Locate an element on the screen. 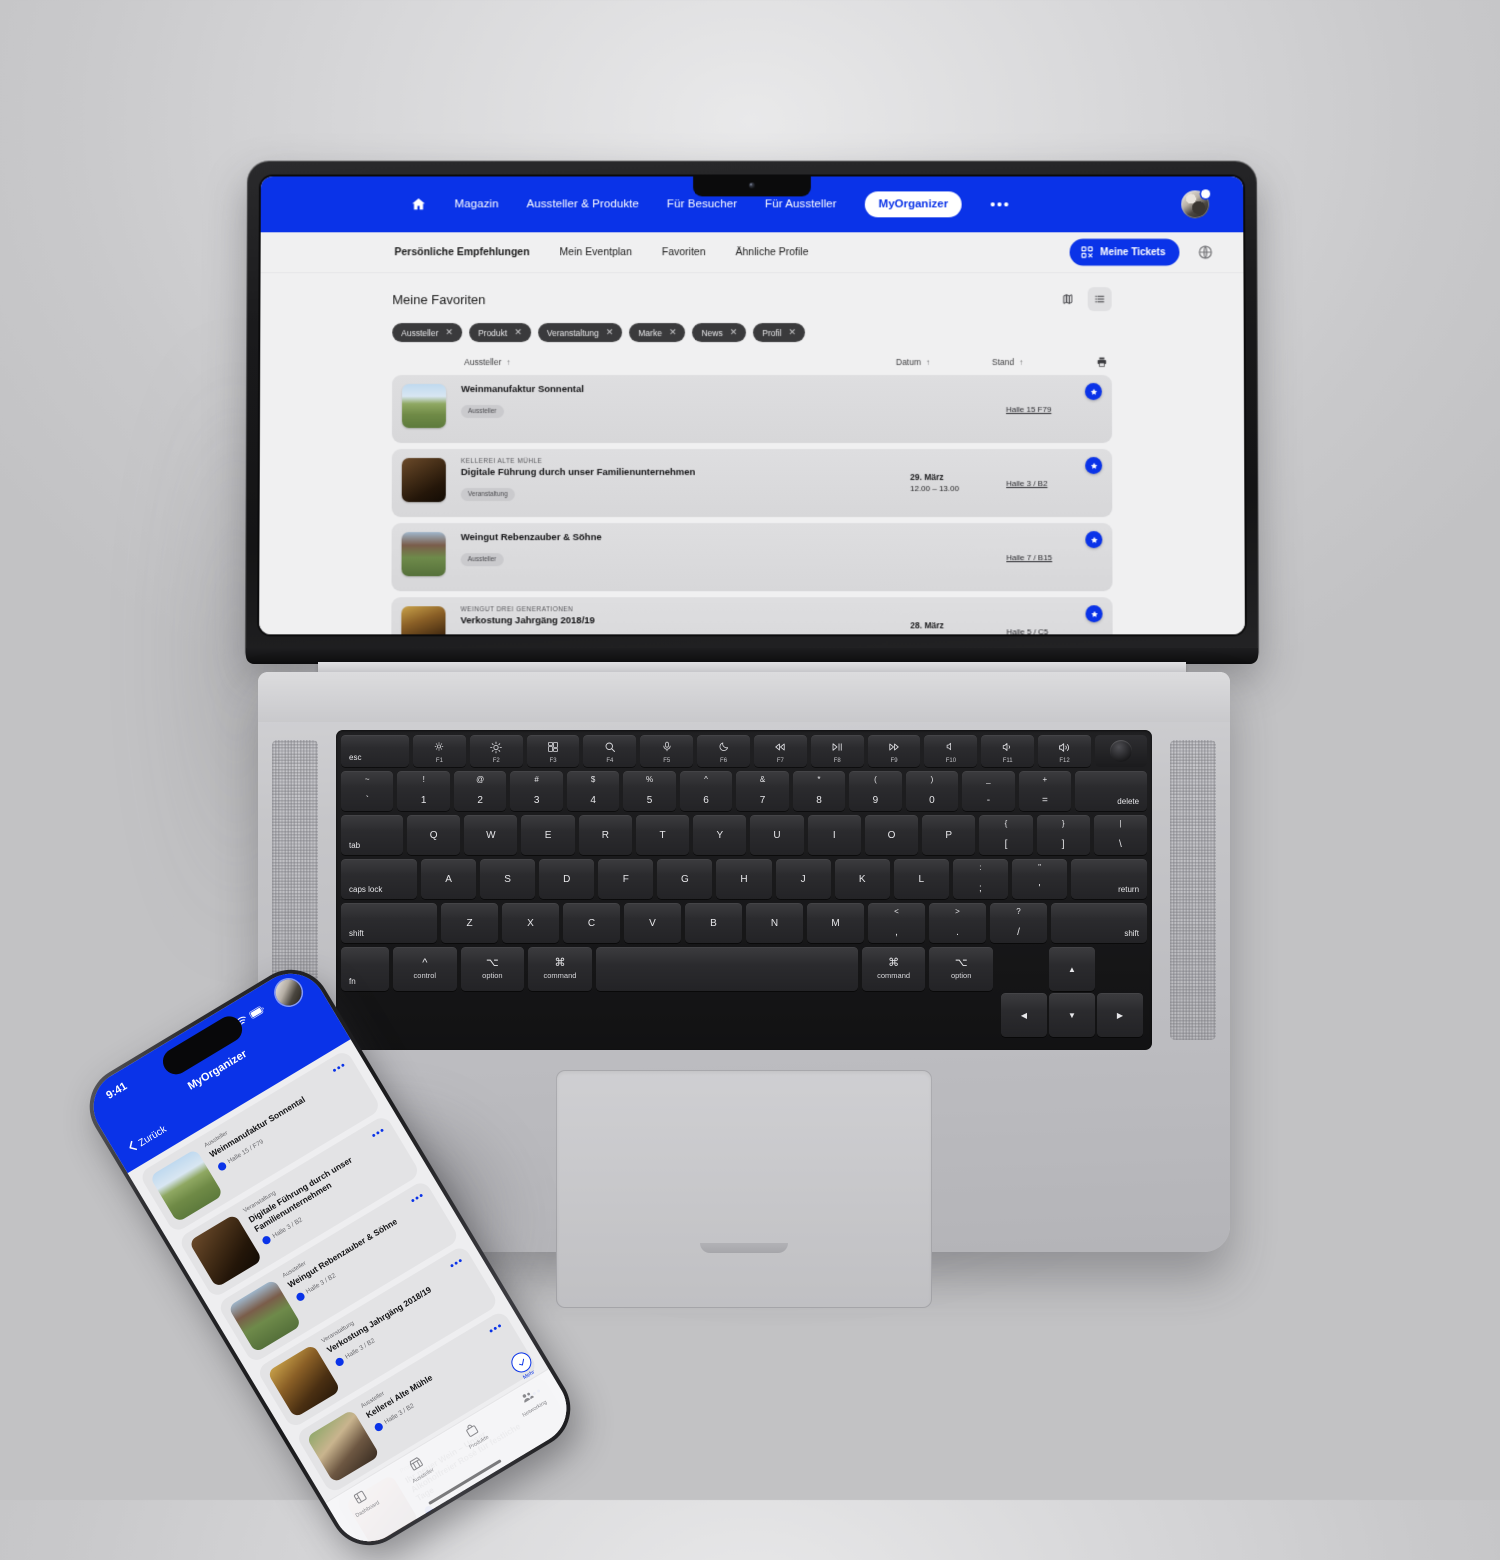 Image resolution: width=1500 pixels, height=1560 pixels. key-arrow-right: ▶ is located at coordinates (1119, 1015).